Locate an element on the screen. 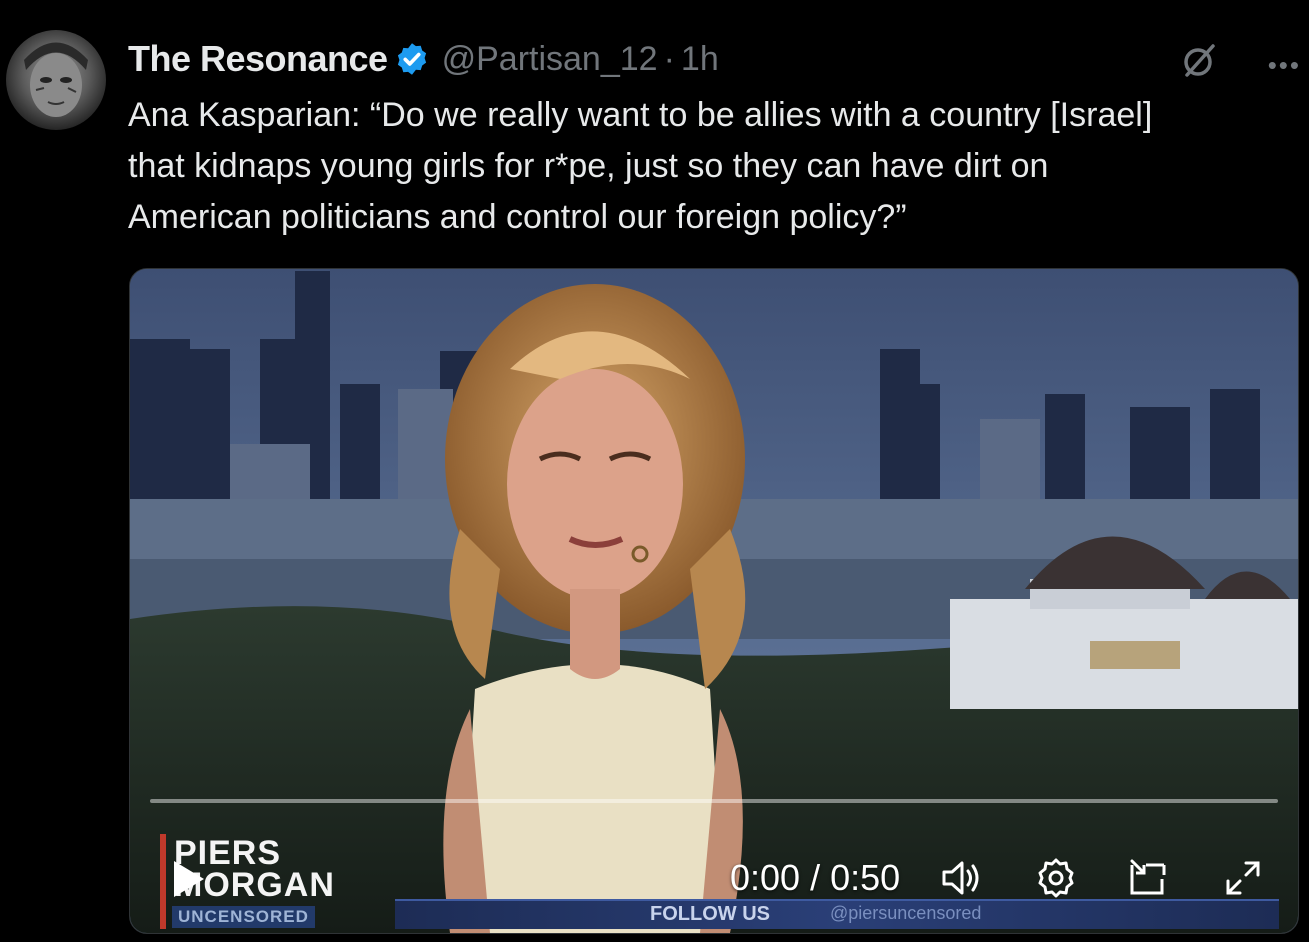  verified-badge-icon is located at coordinates (411, 59).